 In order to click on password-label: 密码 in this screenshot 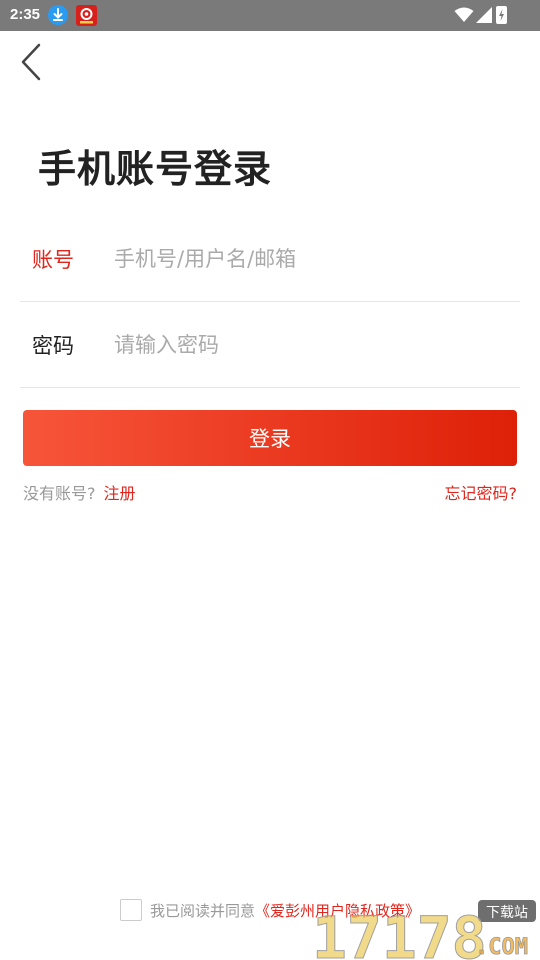, I will do `click(53, 345)`.